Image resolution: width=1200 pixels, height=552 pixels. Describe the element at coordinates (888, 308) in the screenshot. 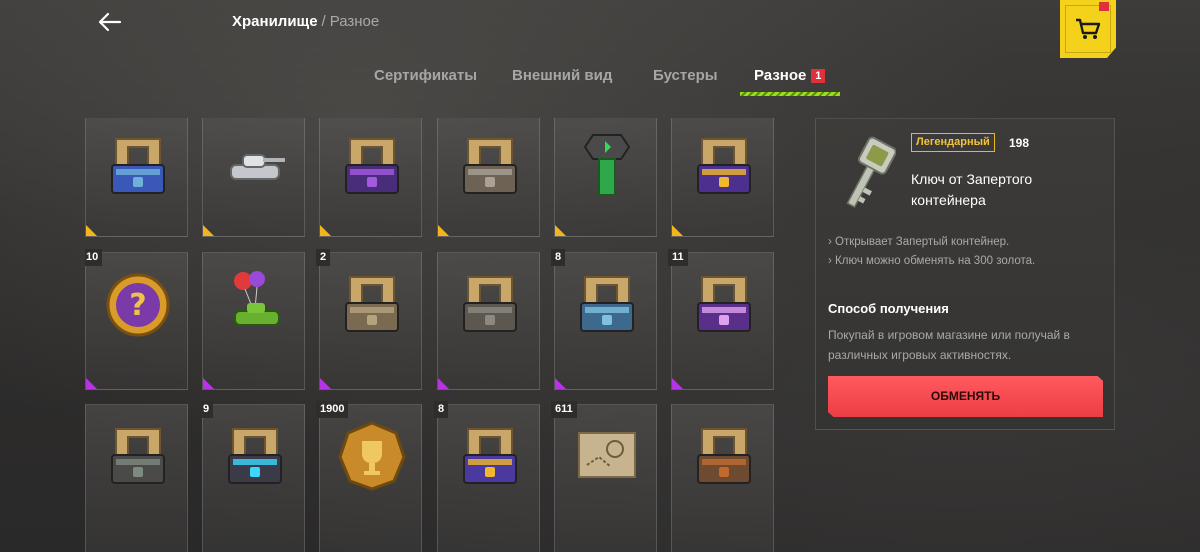

I see `obtain-title: Способ получения` at that location.